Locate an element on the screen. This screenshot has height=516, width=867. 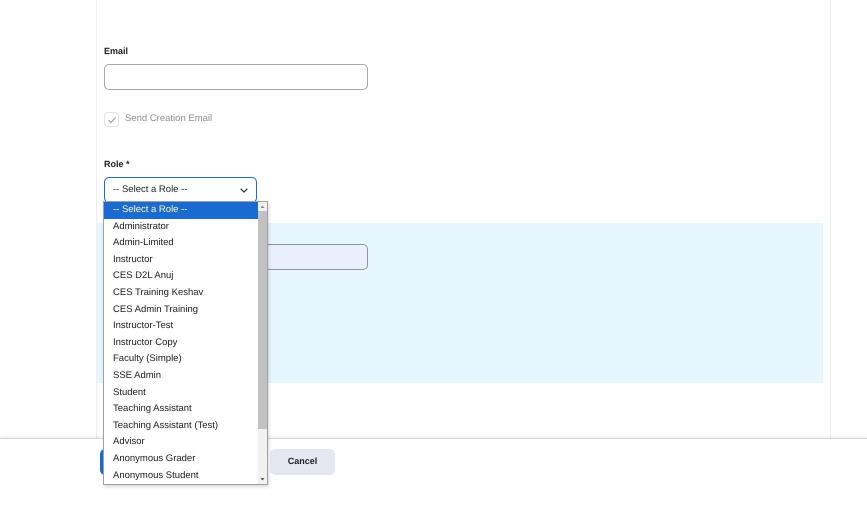
dropdown-option: Advisor is located at coordinates (181, 442).